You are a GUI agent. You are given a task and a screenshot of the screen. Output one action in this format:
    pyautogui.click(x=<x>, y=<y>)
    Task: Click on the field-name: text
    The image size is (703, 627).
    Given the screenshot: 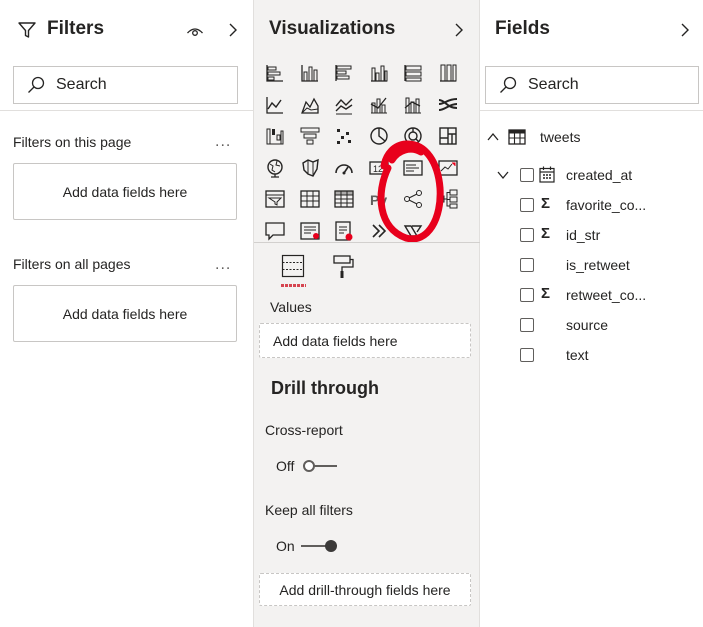 What is the action you would take?
    pyautogui.click(x=577, y=355)
    